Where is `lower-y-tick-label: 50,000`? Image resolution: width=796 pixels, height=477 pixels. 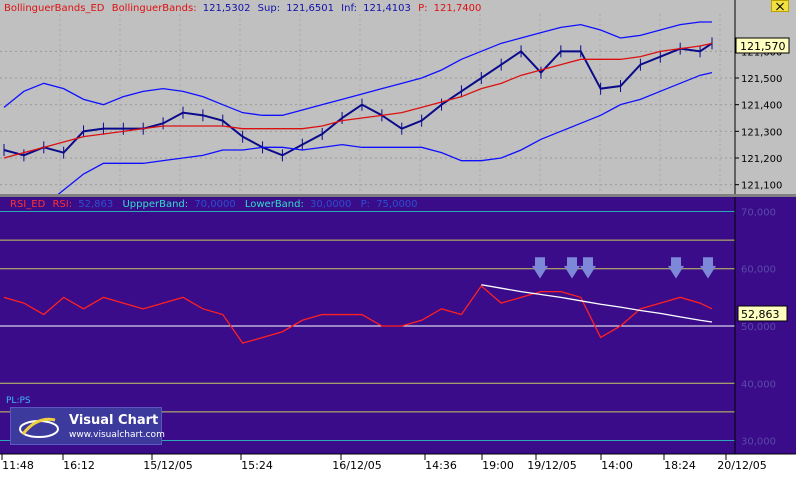 lower-y-tick-label: 50,000 is located at coordinates (758, 327).